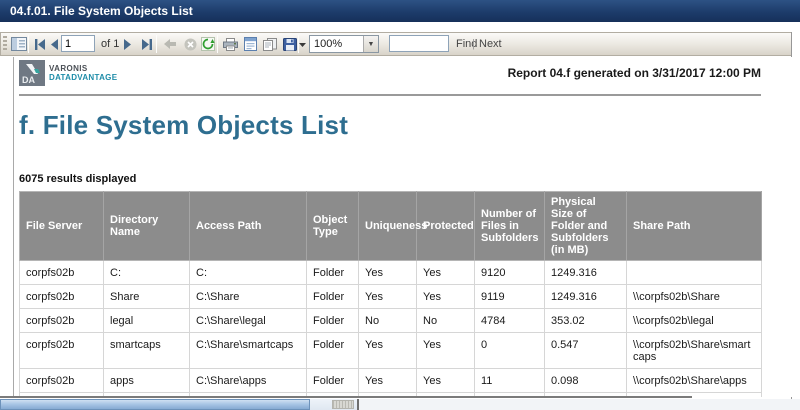  I want to click on table-row: corpfs02b C: C: Folder Yes Yes 9120 1249.316, so click(390, 272).